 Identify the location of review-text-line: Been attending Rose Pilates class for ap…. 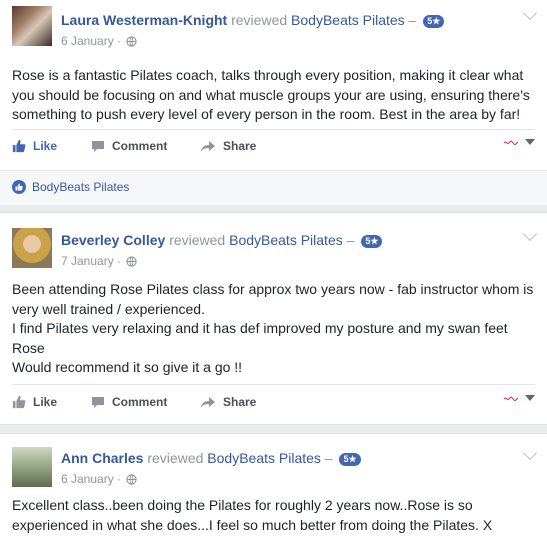
(273, 299).